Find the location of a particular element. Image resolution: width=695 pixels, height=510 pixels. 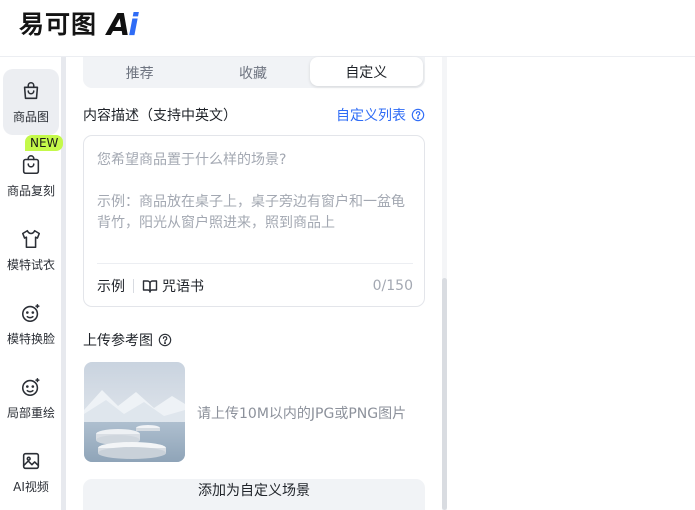

bag-icon is located at coordinates (31, 91).